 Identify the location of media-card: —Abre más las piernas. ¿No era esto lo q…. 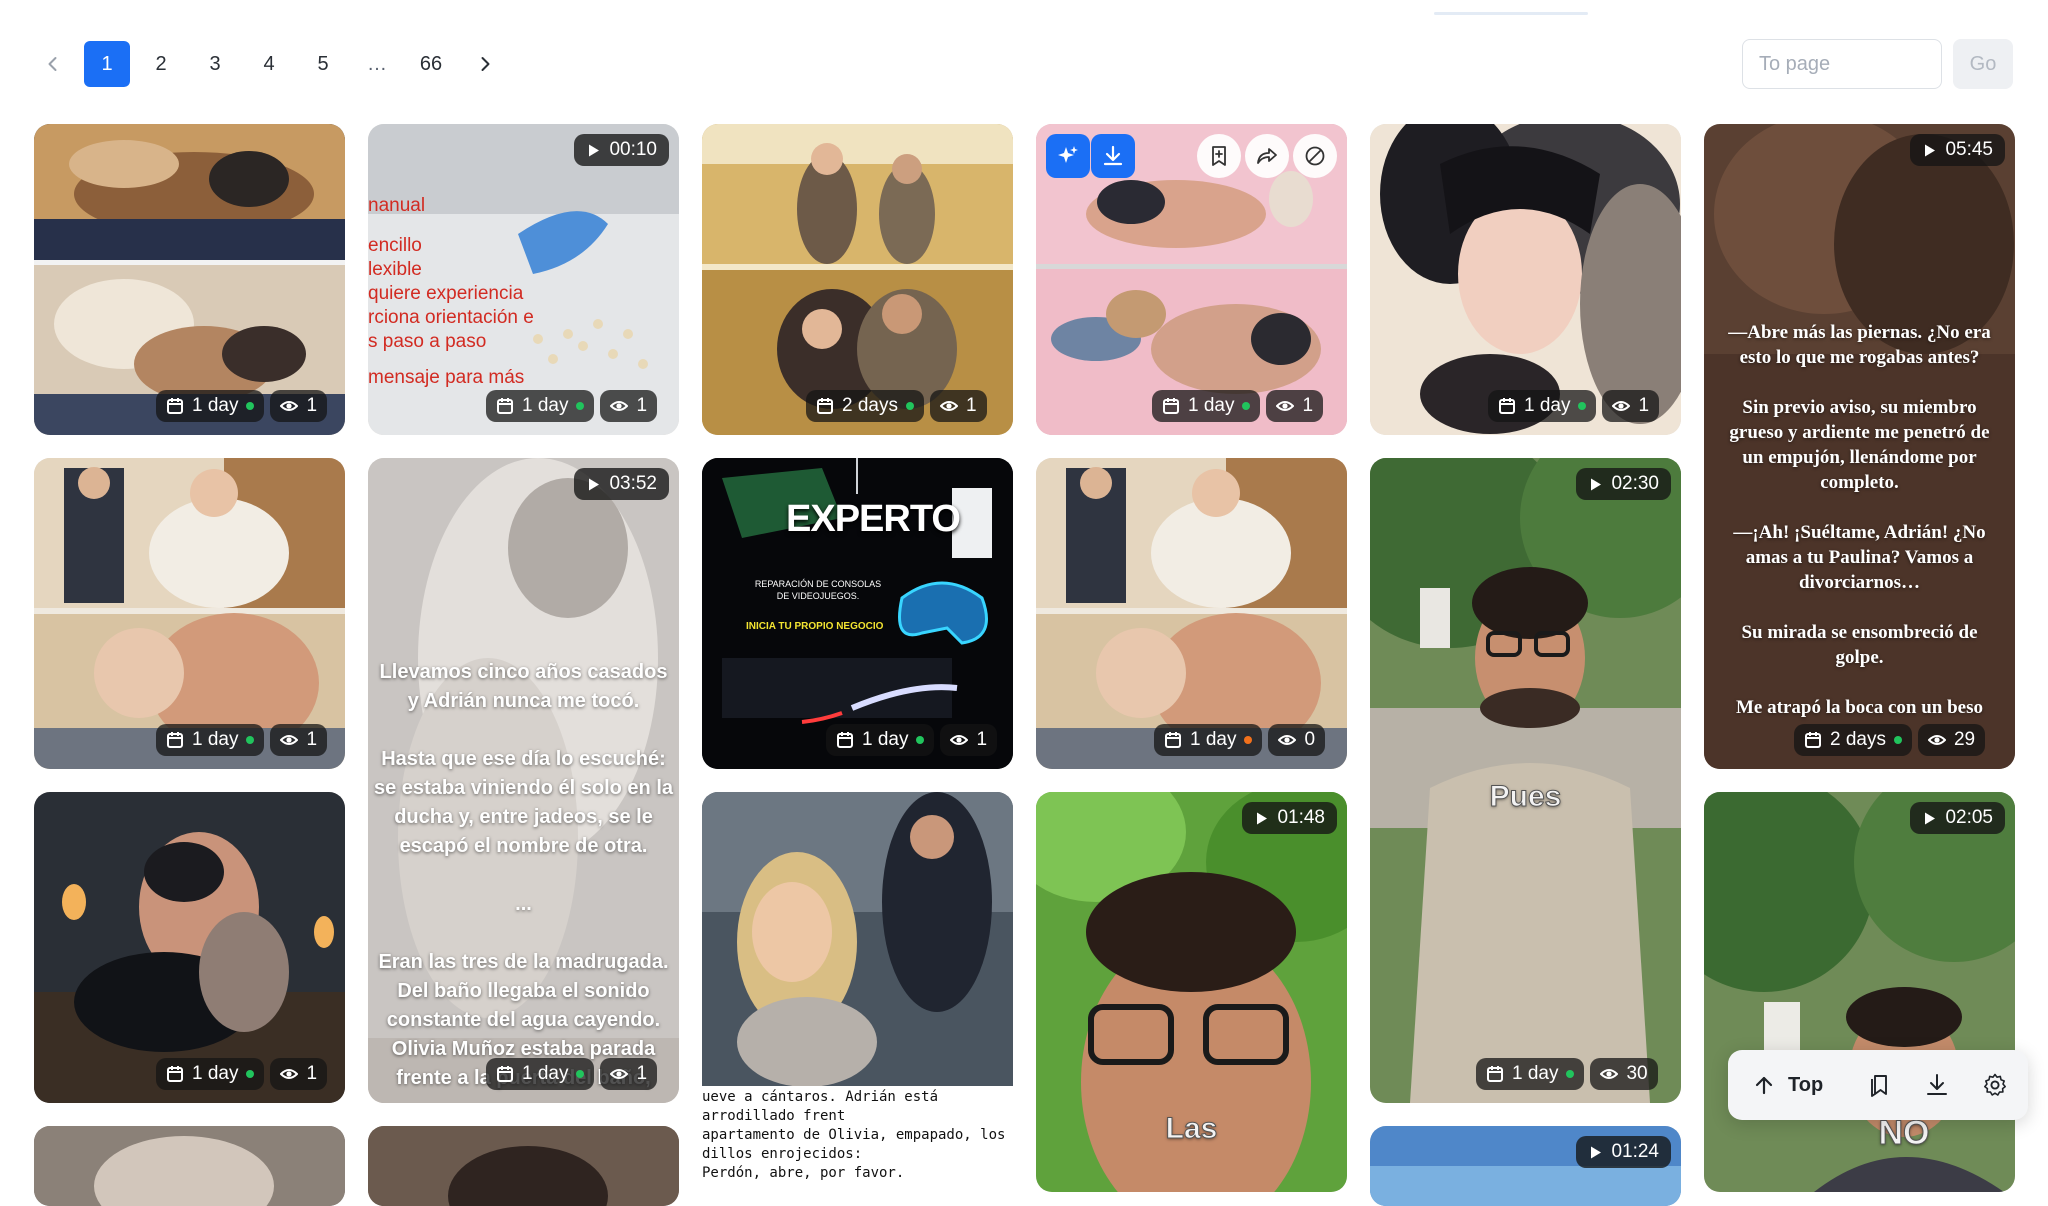
(1859, 446).